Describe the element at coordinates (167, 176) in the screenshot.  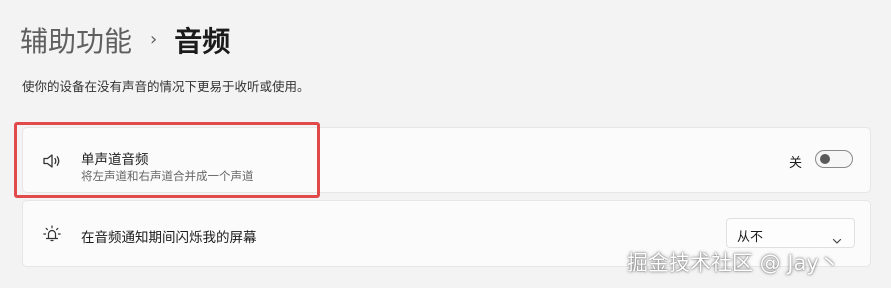
I see `setting-subtitle: 将左声道和右声道合并成一个声道` at that location.